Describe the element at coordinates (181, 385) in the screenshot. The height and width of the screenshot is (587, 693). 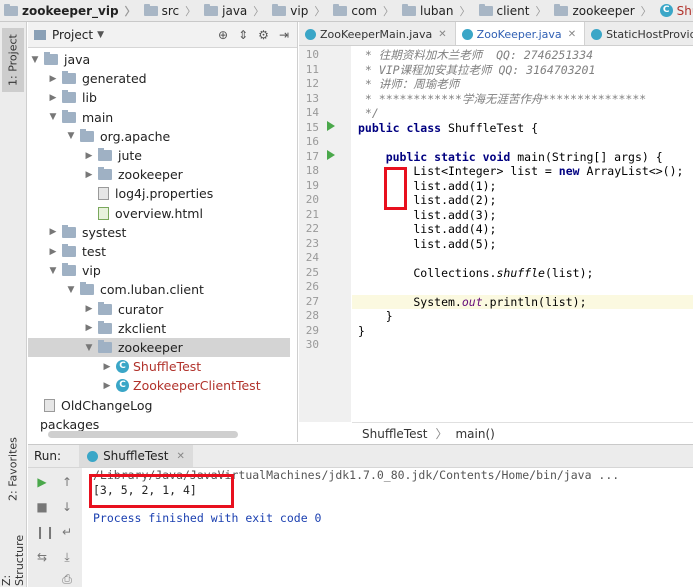
I see `tree-item: ▶ C ZookeeperClientTest` at that location.